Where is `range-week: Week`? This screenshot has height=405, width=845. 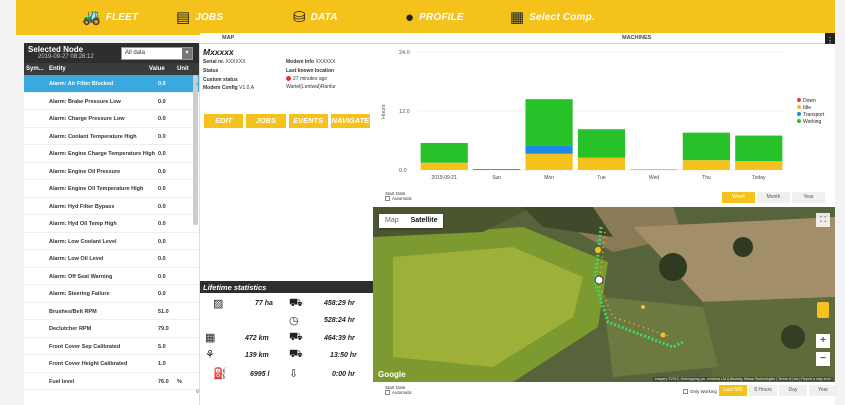
range-week: Week is located at coordinates (738, 197).